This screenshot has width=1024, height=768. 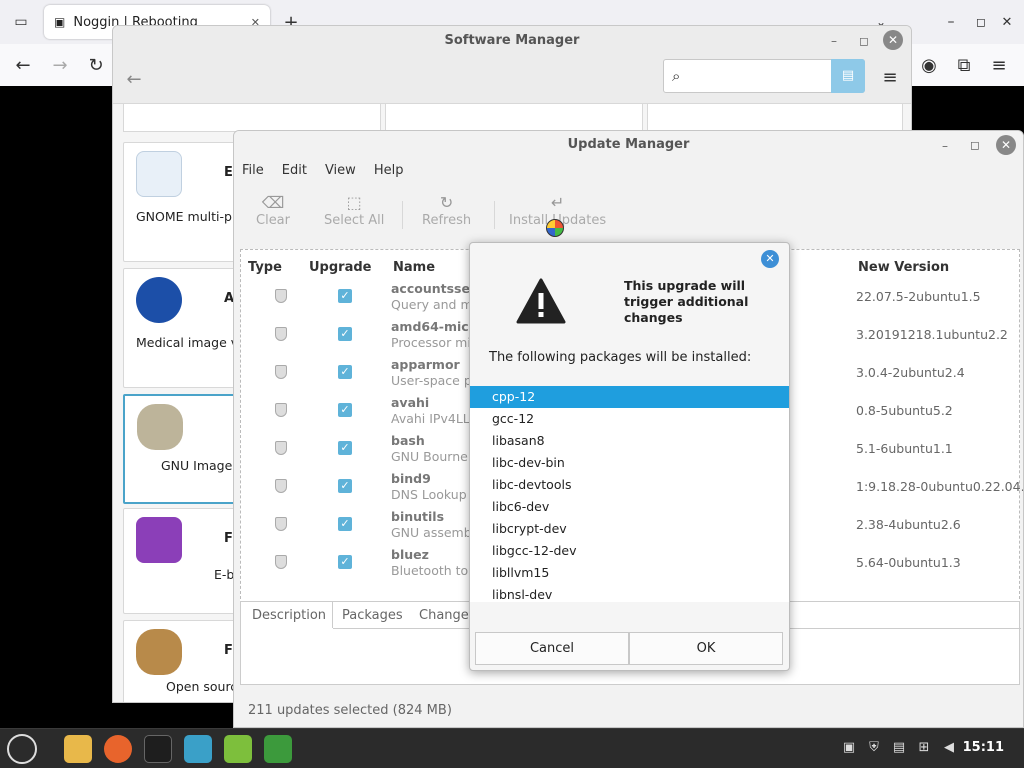 I want to click on col-type: Type, so click(x=265, y=267).